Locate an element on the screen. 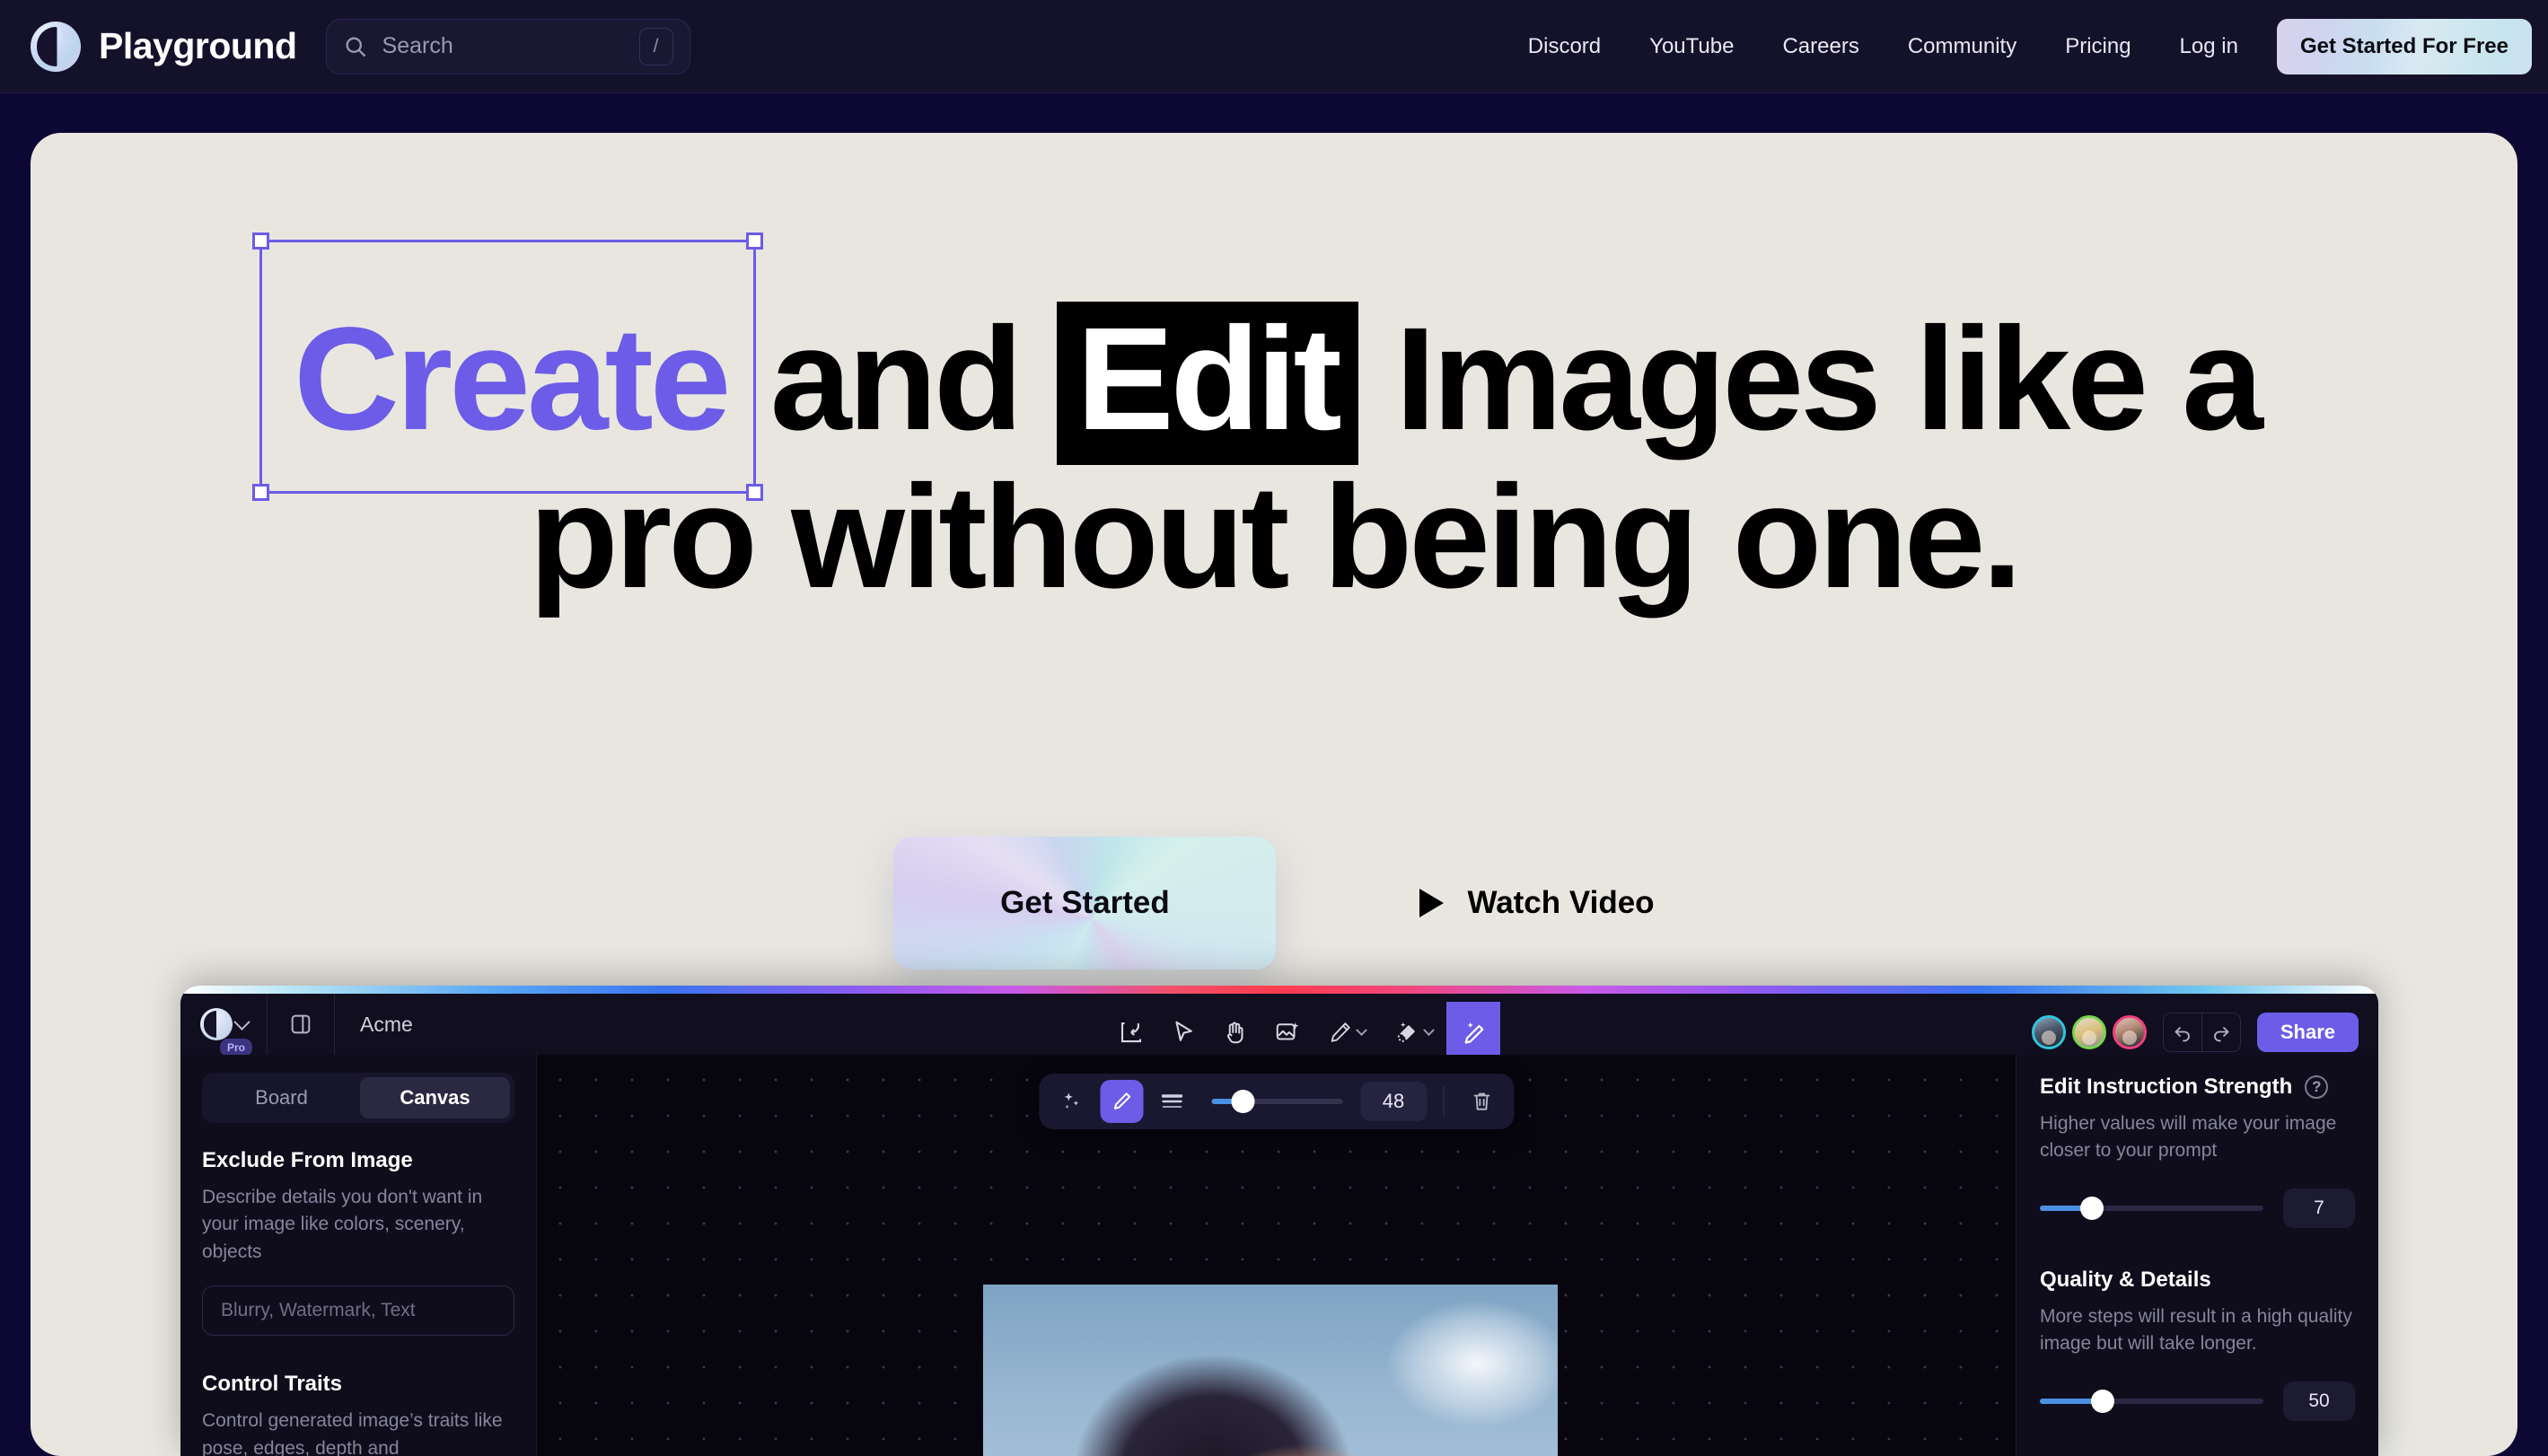  brush-floating-toolbar: 48 is located at coordinates (1276, 1102).